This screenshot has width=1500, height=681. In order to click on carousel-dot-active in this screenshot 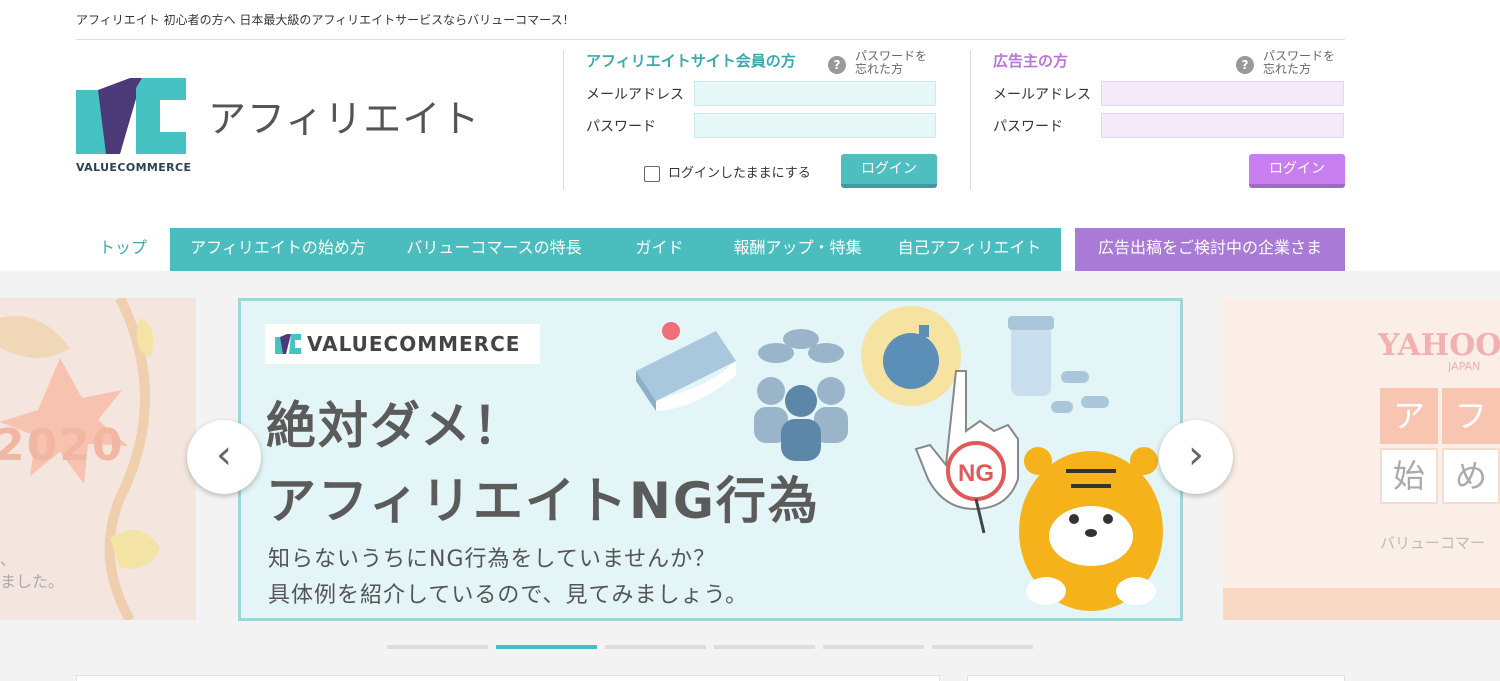, I will do `click(546, 647)`.